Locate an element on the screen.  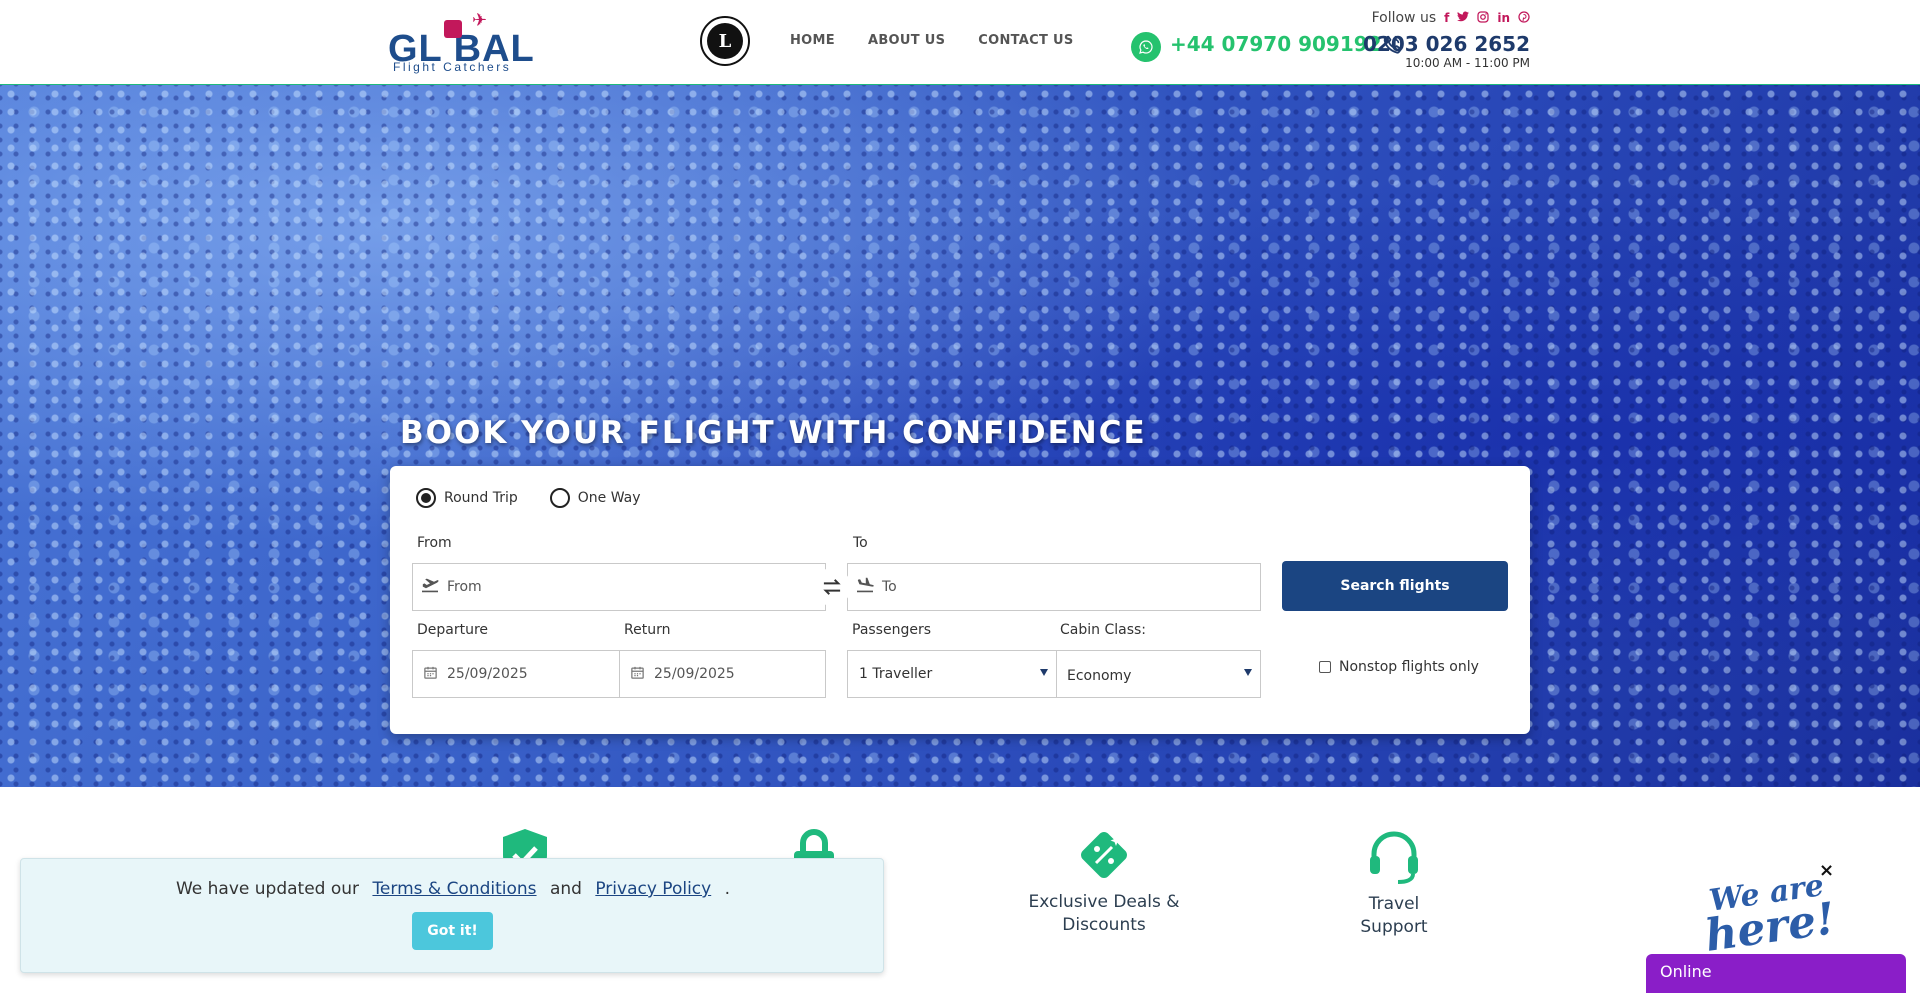
passengers-label: Passengers is located at coordinates (892, 630).